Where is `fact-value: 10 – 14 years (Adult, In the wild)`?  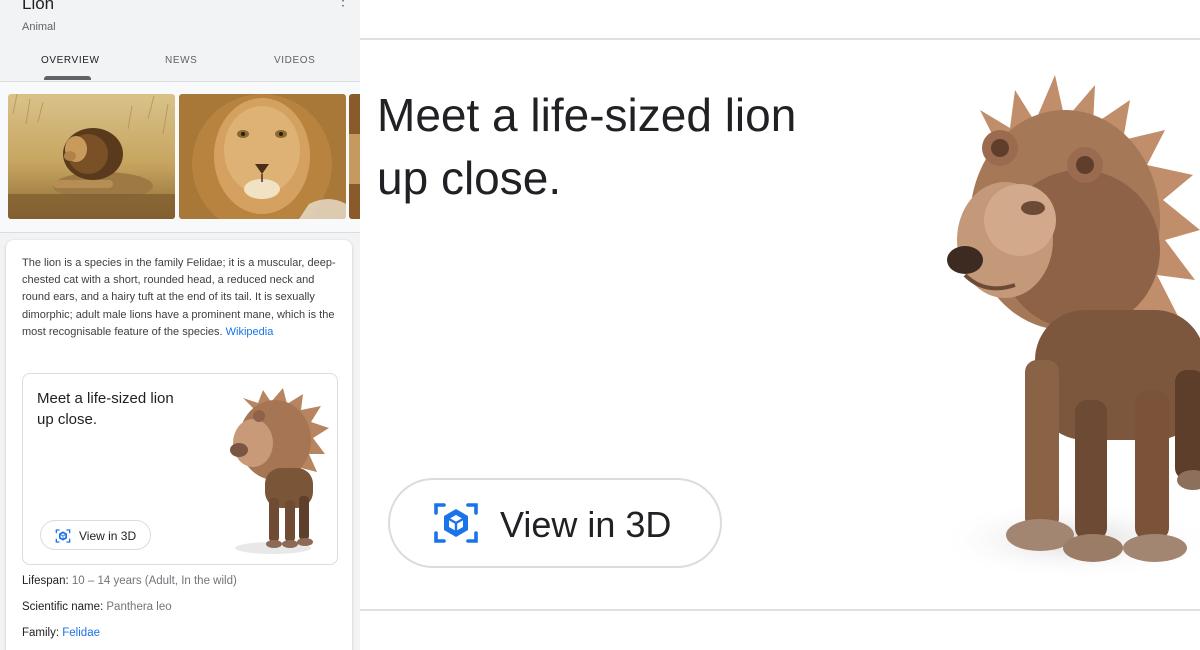
fact-value: 10 – 14 years (Adult, In the wild) is located at coordinates (154, 581).